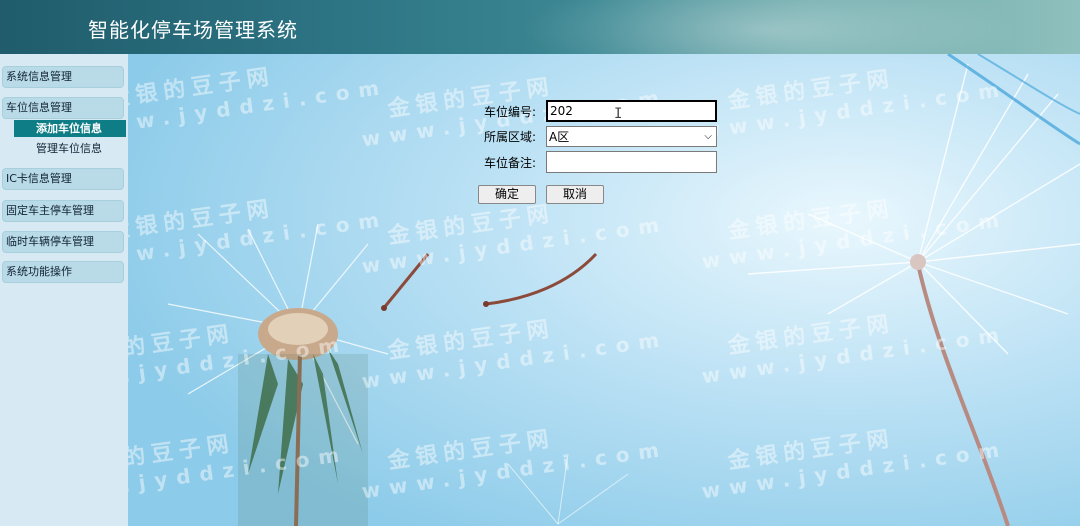 The image size is (1080, 526). I want to click on area-selected-value: A区, so click(559, 136).